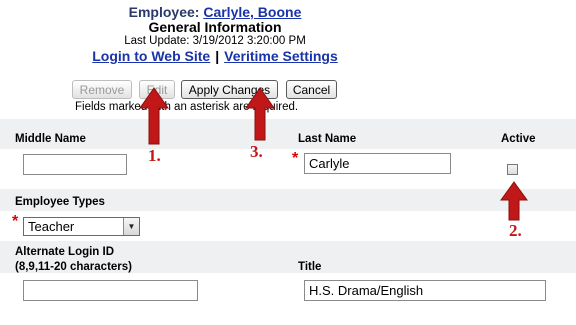 This screenshot has width=576, height=325. What do you see at coordinates (75, 164) in the screenshot?
I see `middle-name-field` at bounding box center [75, 164].